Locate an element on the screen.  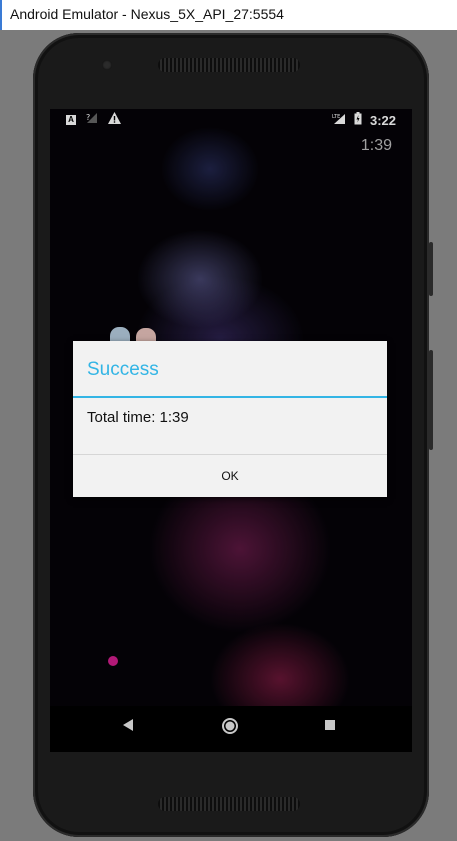
recents-icon is located at coordinates (330, 727).